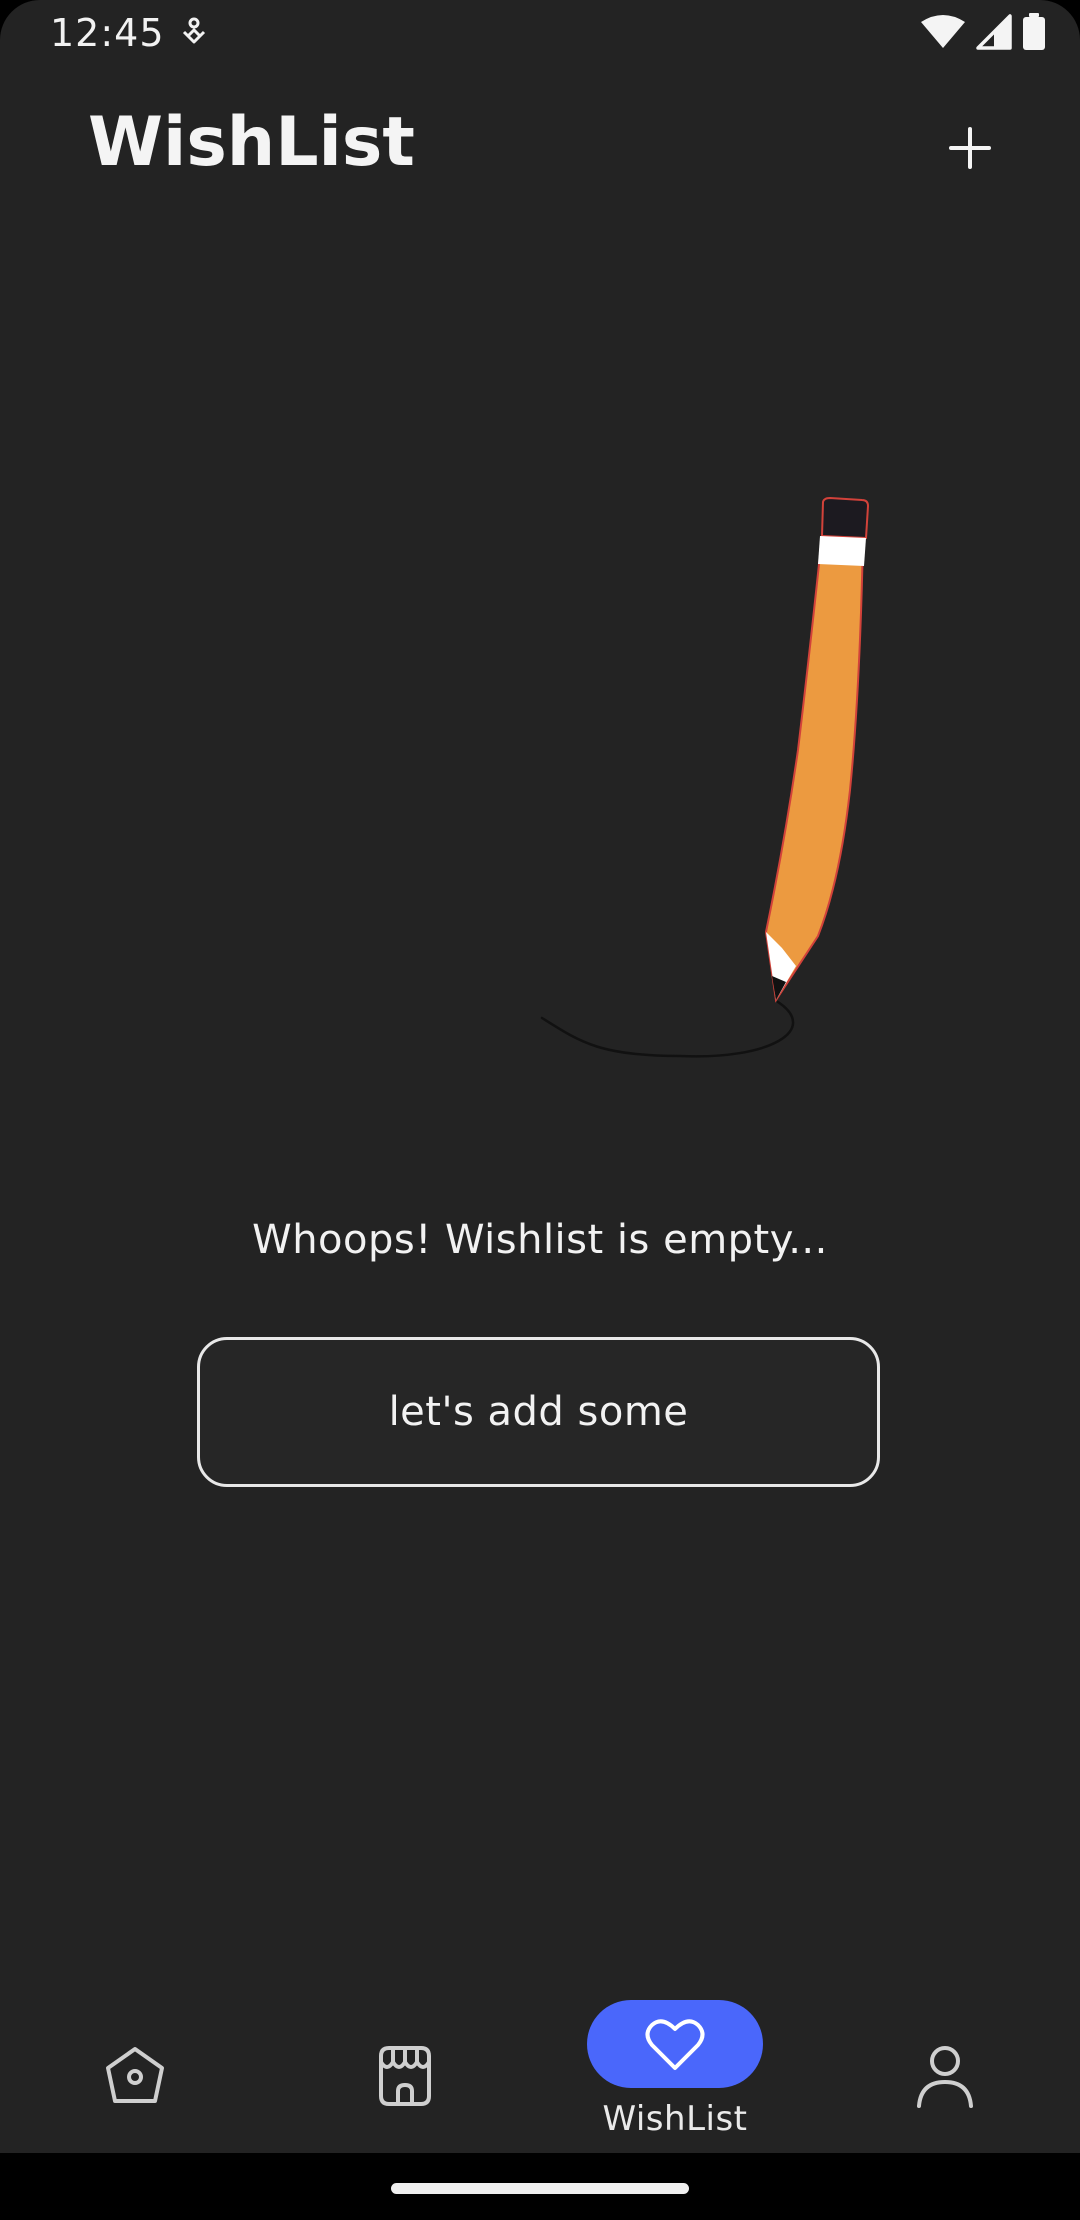 The image size is (1080, 2220). I want to click on nav-item-profile, so click(945, 2064).